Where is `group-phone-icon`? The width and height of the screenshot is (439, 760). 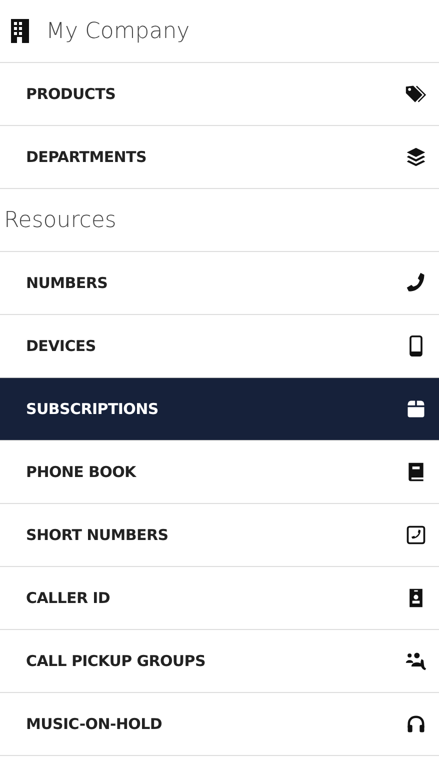 group-phone-icon is located at coordinates (416, 661).